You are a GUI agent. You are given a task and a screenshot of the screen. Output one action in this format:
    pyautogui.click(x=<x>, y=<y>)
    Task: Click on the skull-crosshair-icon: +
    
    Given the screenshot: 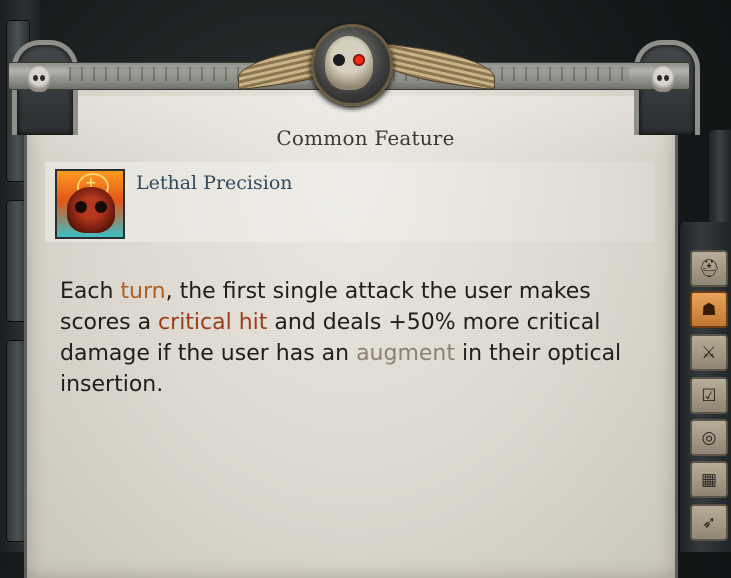 What is the action you would take?
    pyautogui.click(x=90, y=204)
    